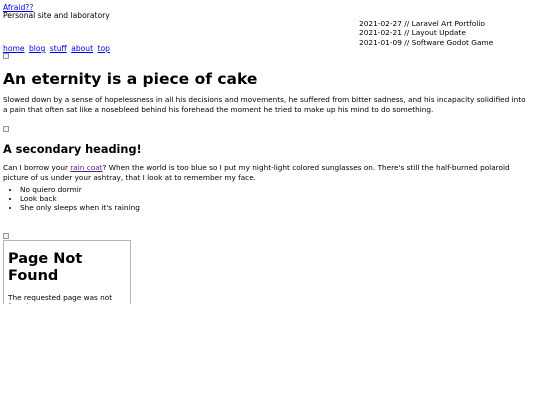 This screenshot has height=405, width=540. I want to click on list-item: Look back, so click(80, 198).